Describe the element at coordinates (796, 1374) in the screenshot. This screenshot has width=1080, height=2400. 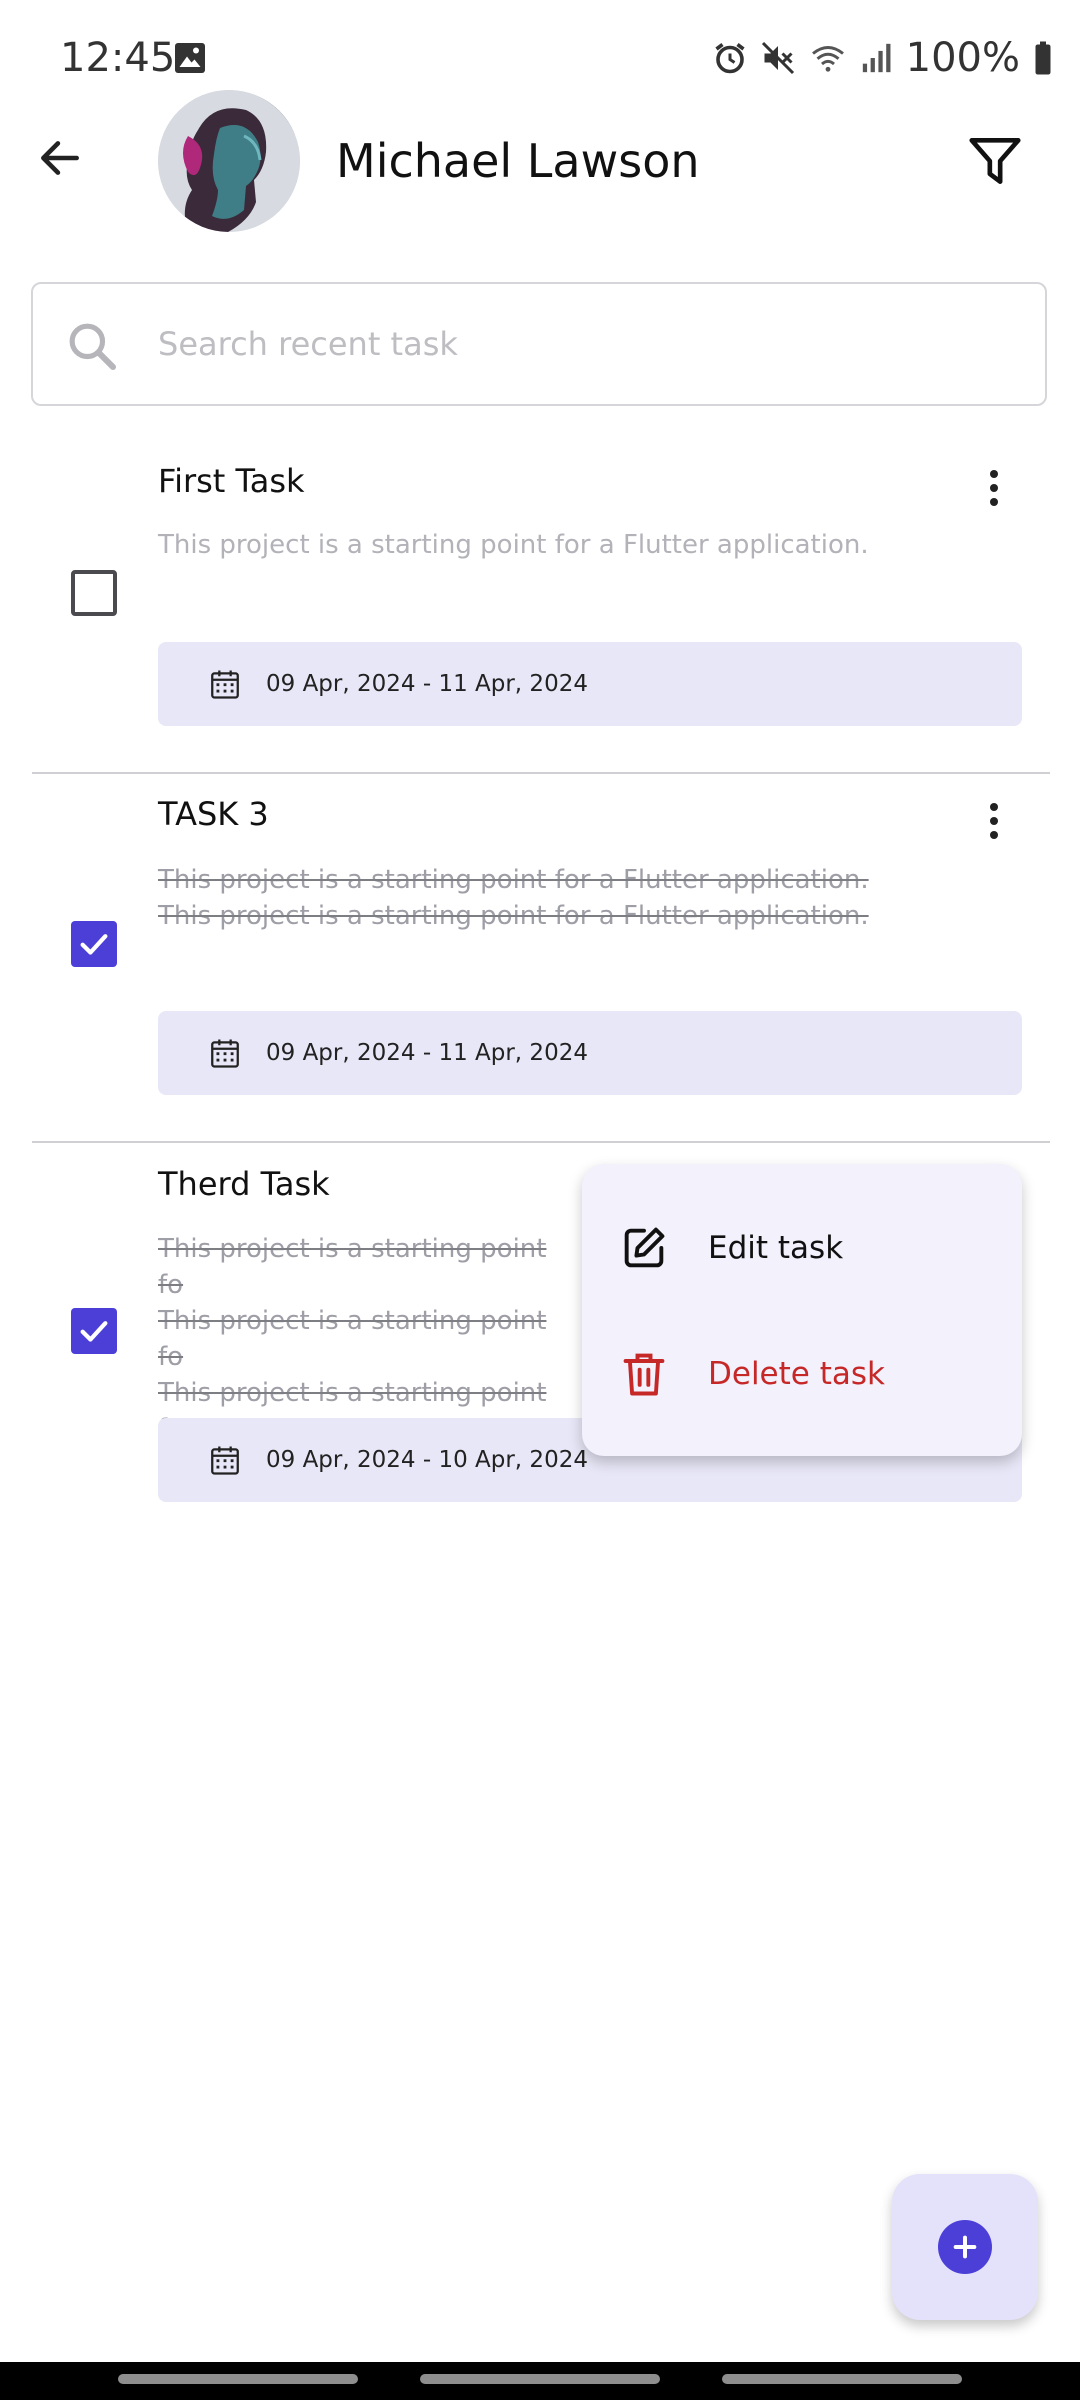
I see `delete-task-label: Delete task` at that location.